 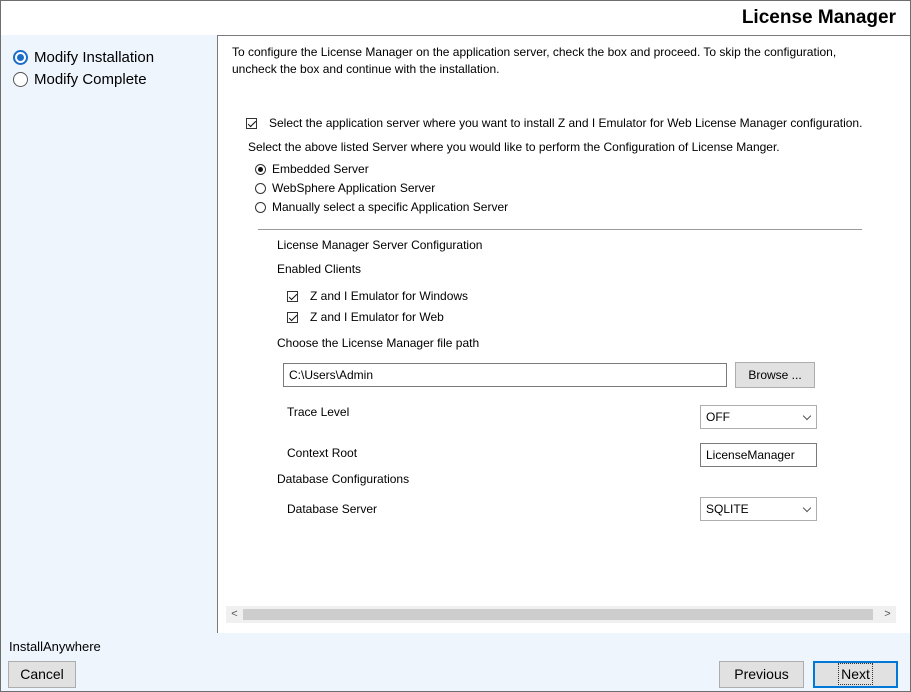 I want to click on radio-websphere-server: WebSphere Application Server, so click(x=345, y=188).